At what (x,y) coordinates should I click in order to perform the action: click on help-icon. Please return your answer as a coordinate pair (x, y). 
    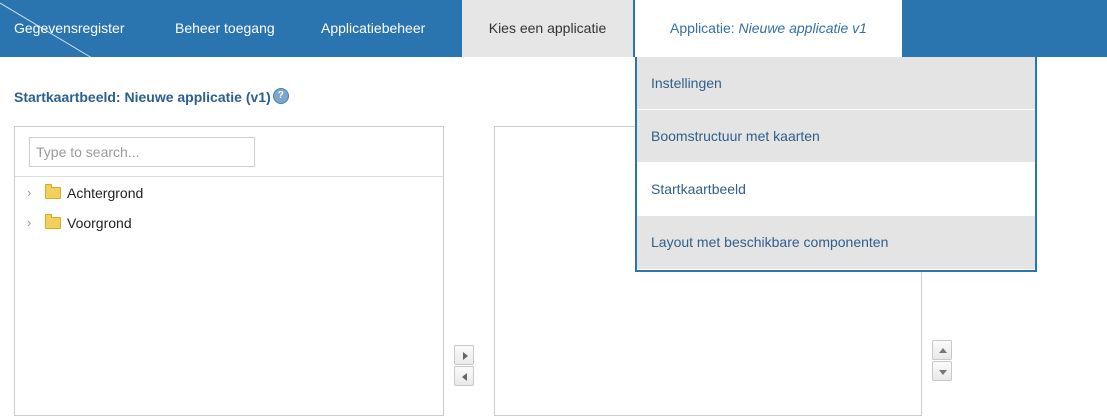
    Looking at the image, I should click on (280, 96).